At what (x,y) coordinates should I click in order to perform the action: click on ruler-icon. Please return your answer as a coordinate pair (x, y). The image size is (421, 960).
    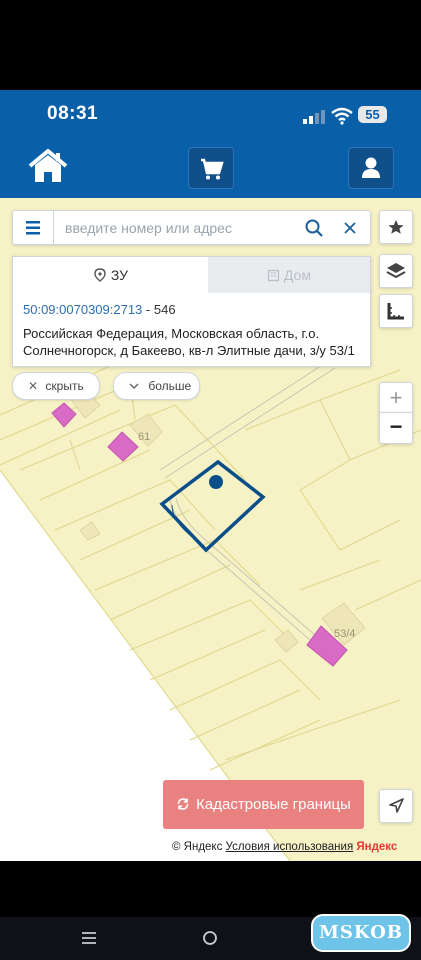
    Looking at the image, I should click on (395, 311).